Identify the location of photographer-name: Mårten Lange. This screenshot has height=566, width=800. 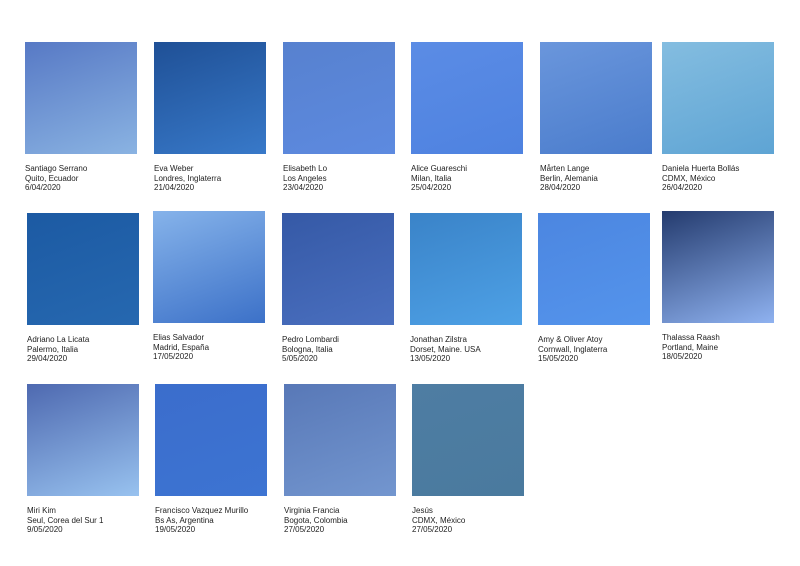
(565, 168).